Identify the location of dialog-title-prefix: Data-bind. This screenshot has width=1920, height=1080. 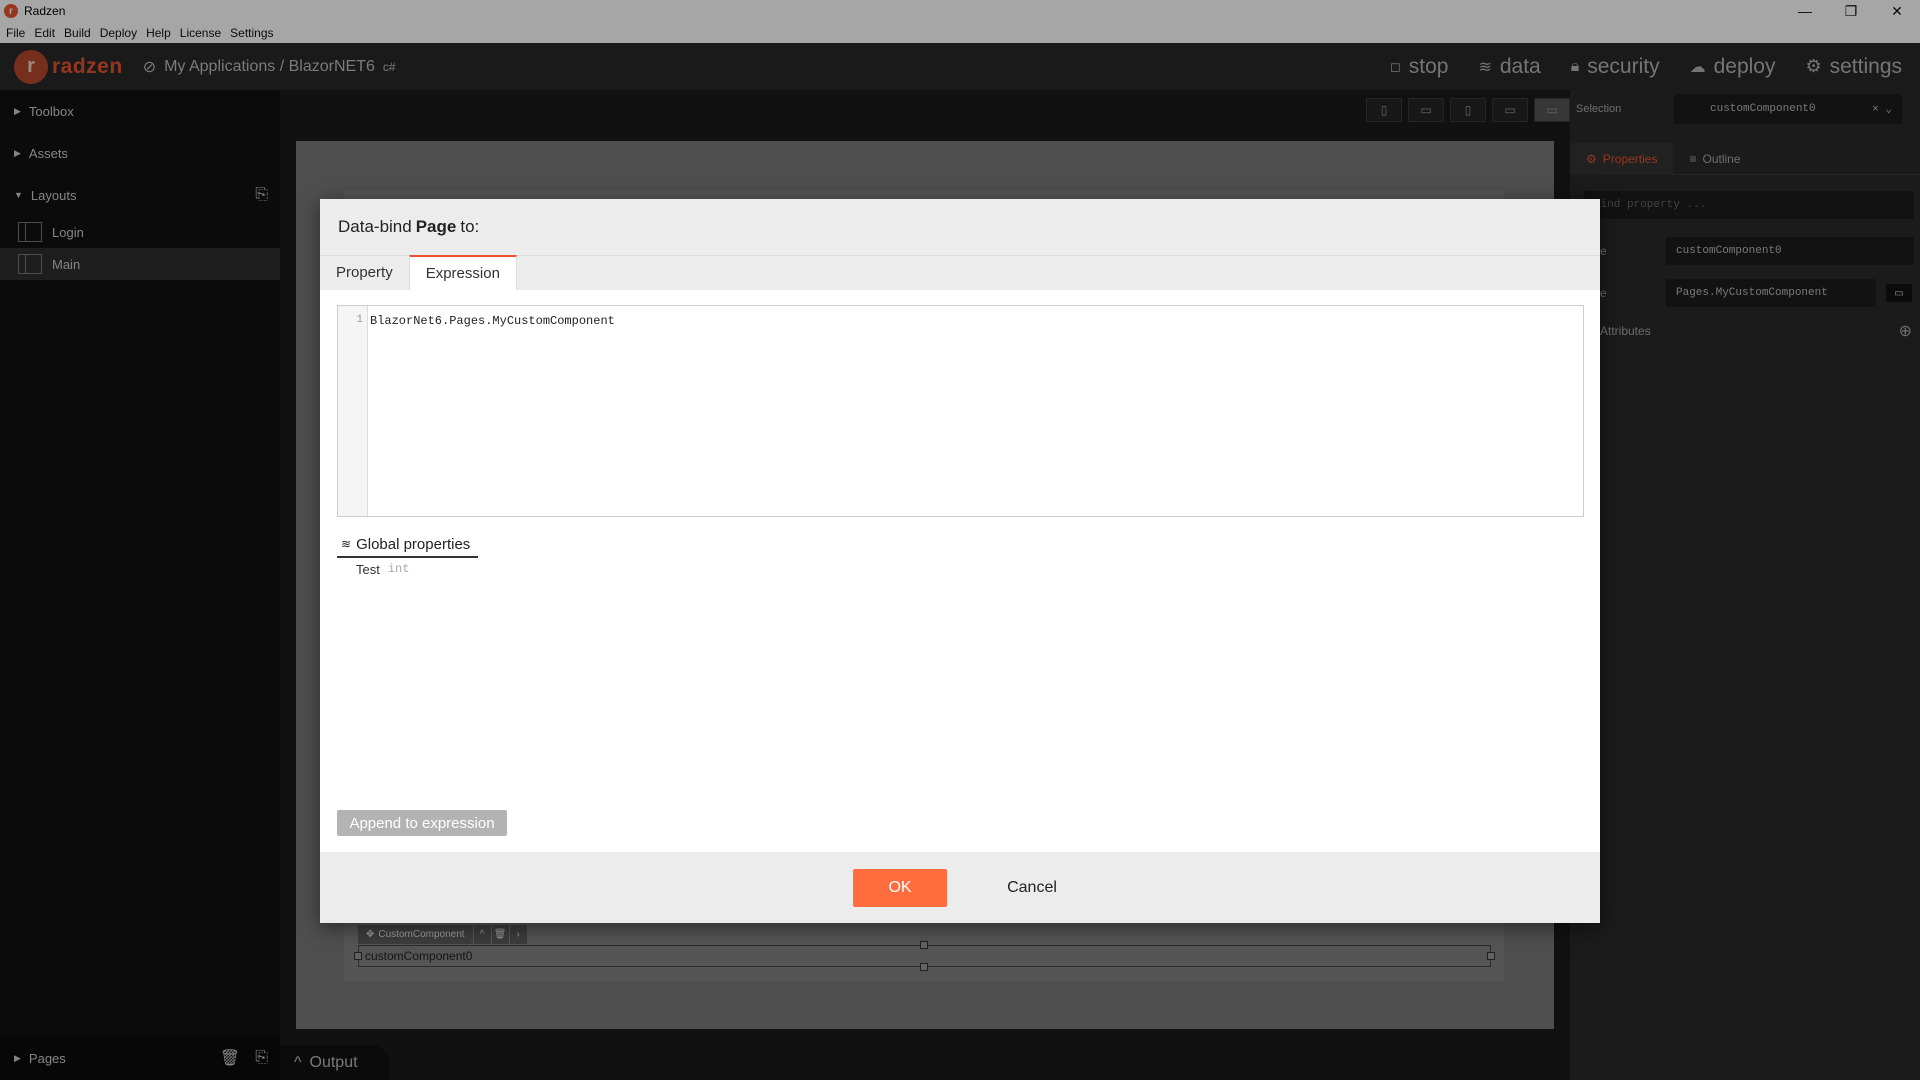
(375, 226).